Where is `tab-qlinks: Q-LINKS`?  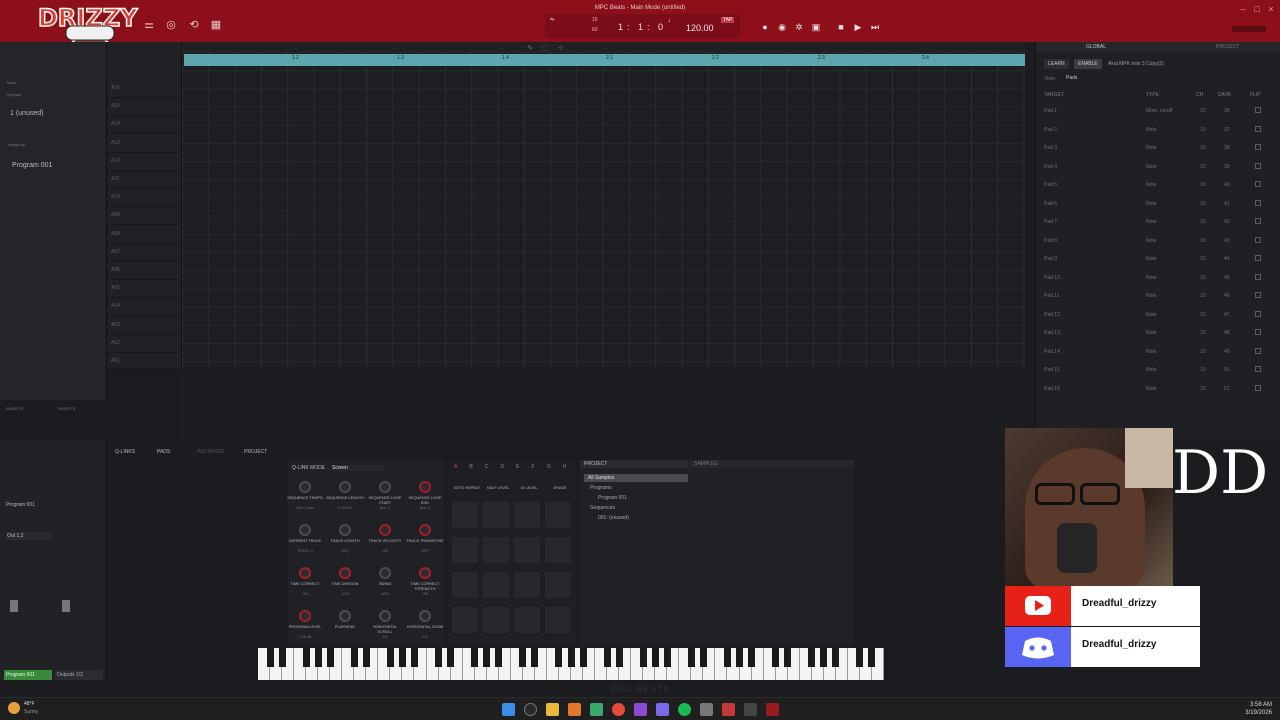
tab-qlinks: Q-LINKS is located at coordinates (125, 452).